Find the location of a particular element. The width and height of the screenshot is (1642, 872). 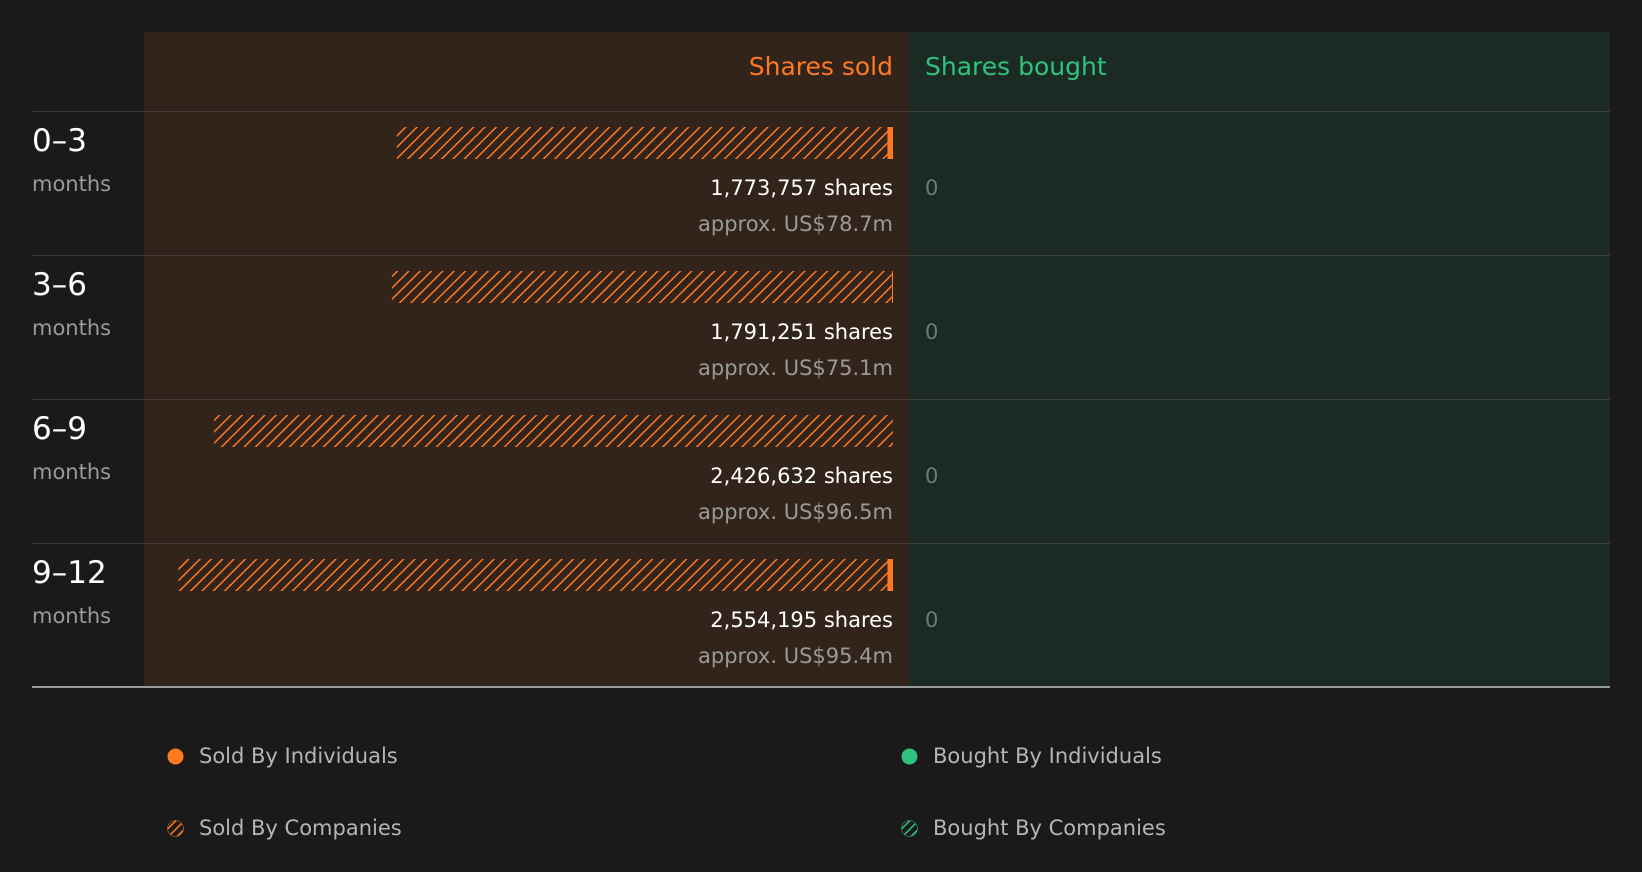

legend-label: Sold By Individuals is located at coordinates (298, 756).